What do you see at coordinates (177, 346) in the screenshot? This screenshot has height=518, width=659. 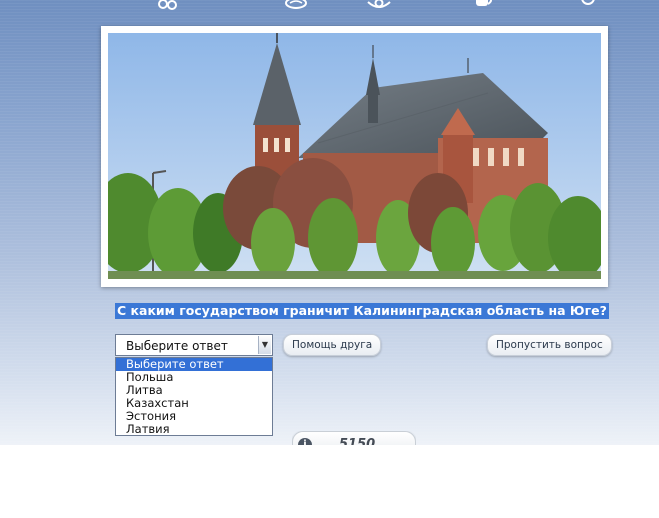 I see `answer-select-value: Выберите ответ` at bounding box center [177, 346].